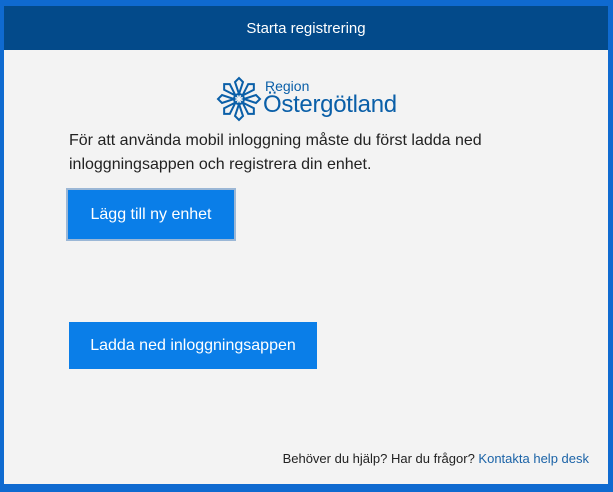 This screenshot has height=492, width=613. I want to click on region-ostergotland-logo: Region Östergötland, so click(306, 99).